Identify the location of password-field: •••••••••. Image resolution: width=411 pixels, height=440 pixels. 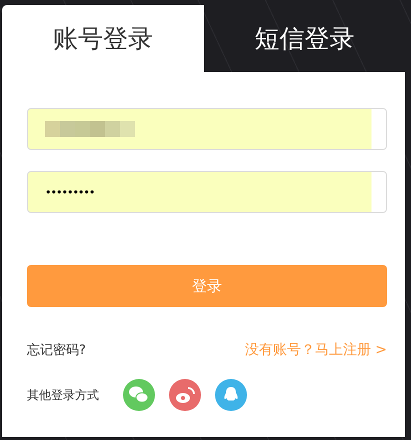
(207, 192).